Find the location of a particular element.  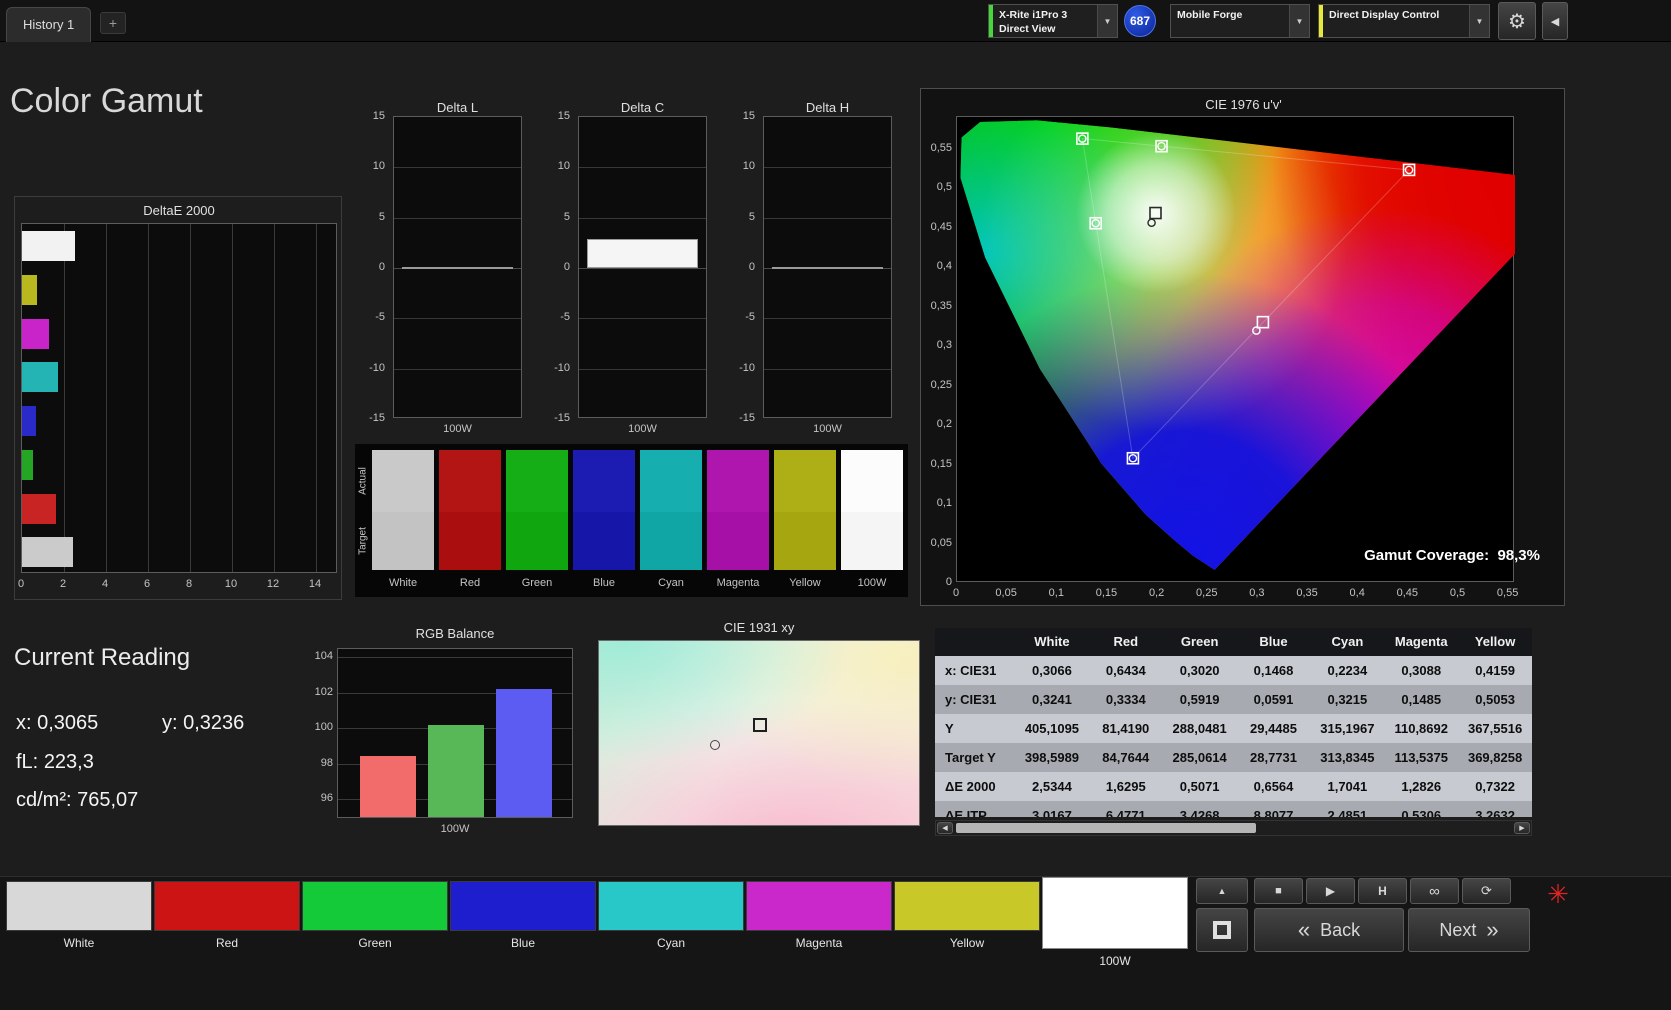

patch-button-green: Green is located at coordinates (375, 926).